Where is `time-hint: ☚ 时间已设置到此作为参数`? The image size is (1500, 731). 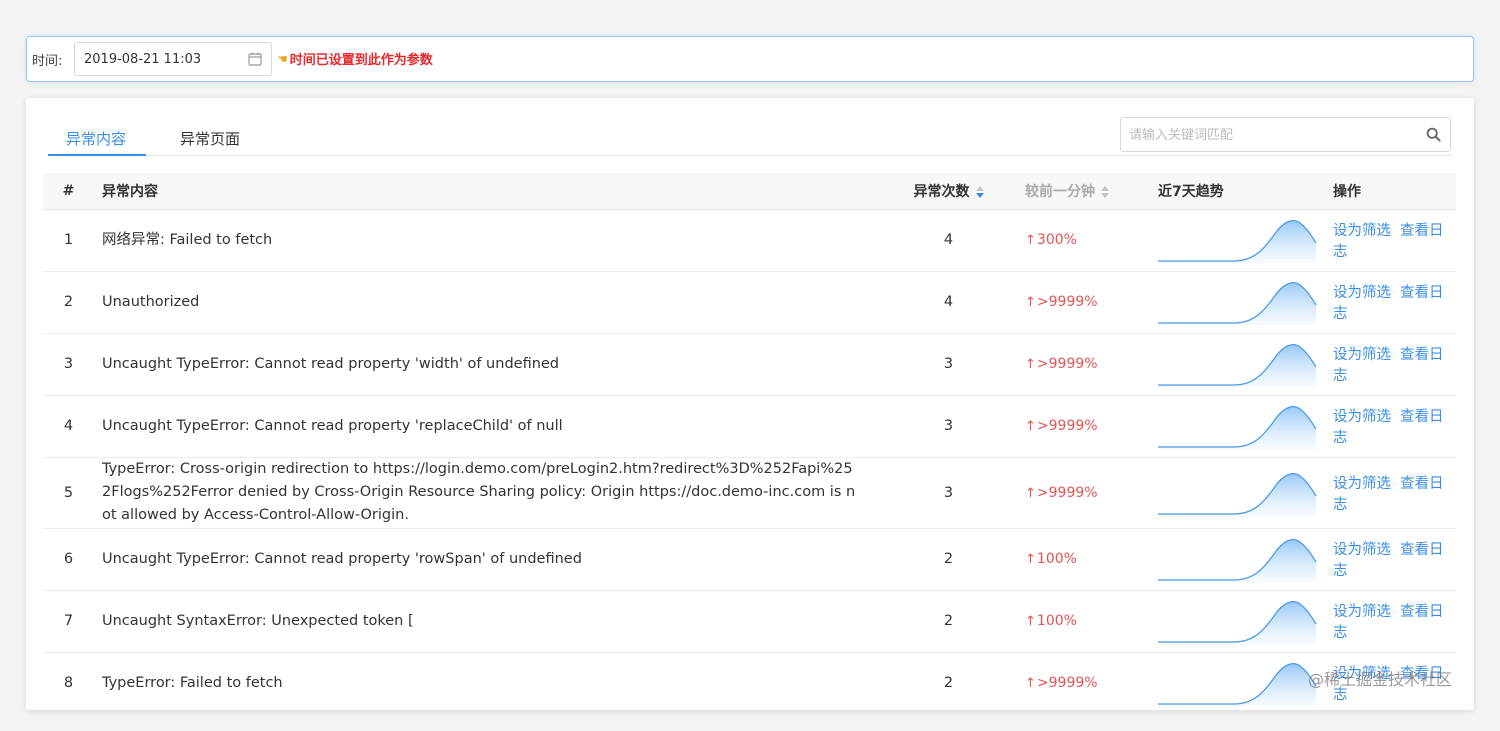
time-hint: ☚ 时间已设置到此作为参数 is located at coordinates (355, 59).